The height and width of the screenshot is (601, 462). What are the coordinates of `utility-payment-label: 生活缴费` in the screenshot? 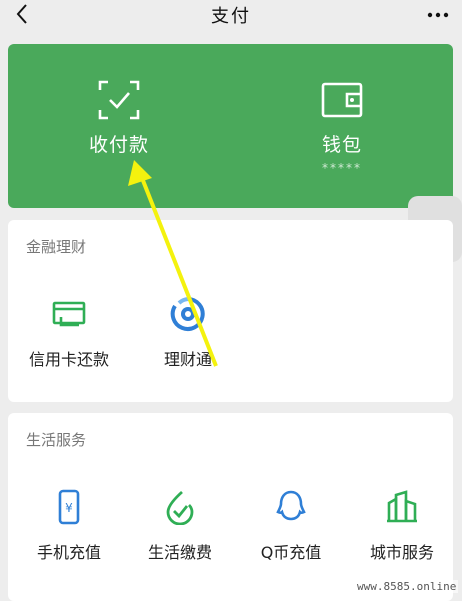 It's located at (179, 552).